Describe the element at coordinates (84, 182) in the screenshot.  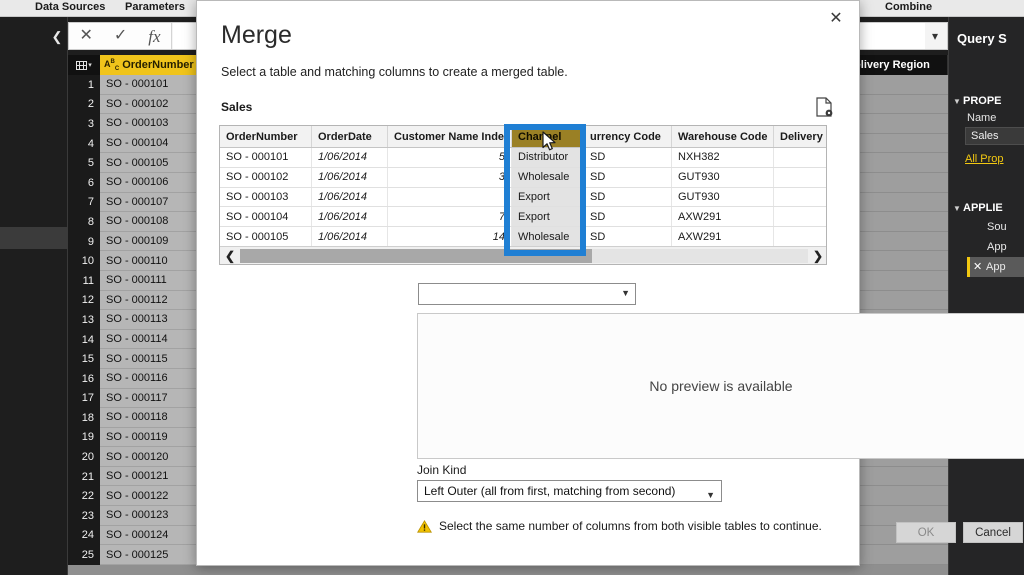
I see `row-number: 6` at that location.